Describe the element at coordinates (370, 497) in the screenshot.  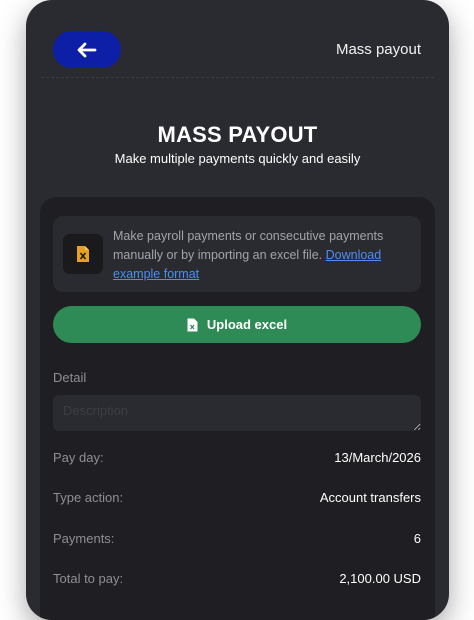
I see `summary-value: Account transfers` at that location.